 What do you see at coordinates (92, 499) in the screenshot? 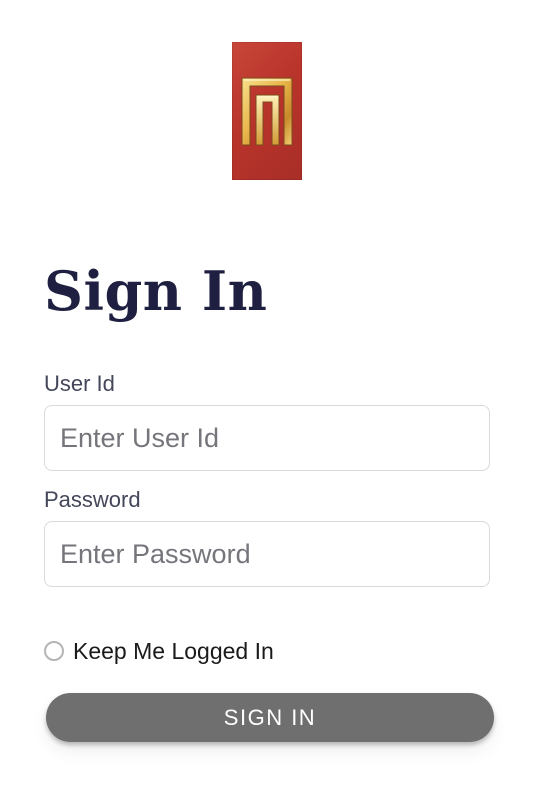
I see `password-label: Password` at bounding box center [92, 499].